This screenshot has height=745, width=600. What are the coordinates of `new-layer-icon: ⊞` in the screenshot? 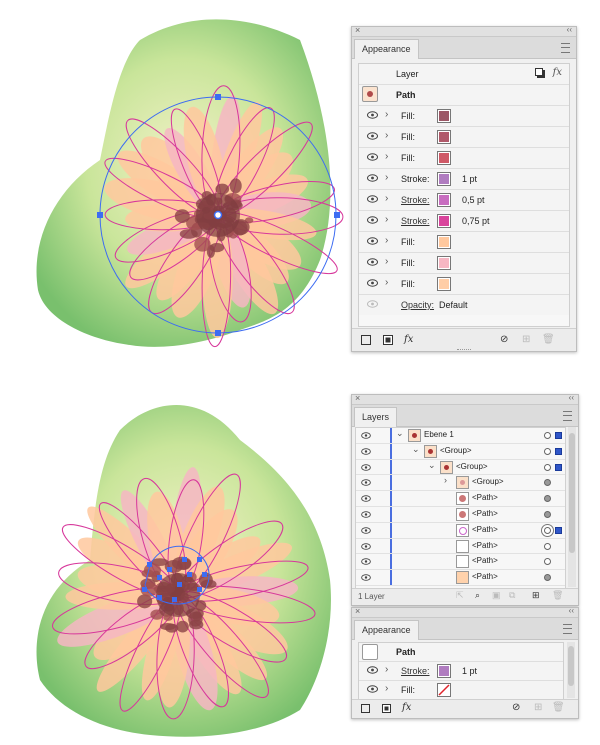 It's located at (536, 595).